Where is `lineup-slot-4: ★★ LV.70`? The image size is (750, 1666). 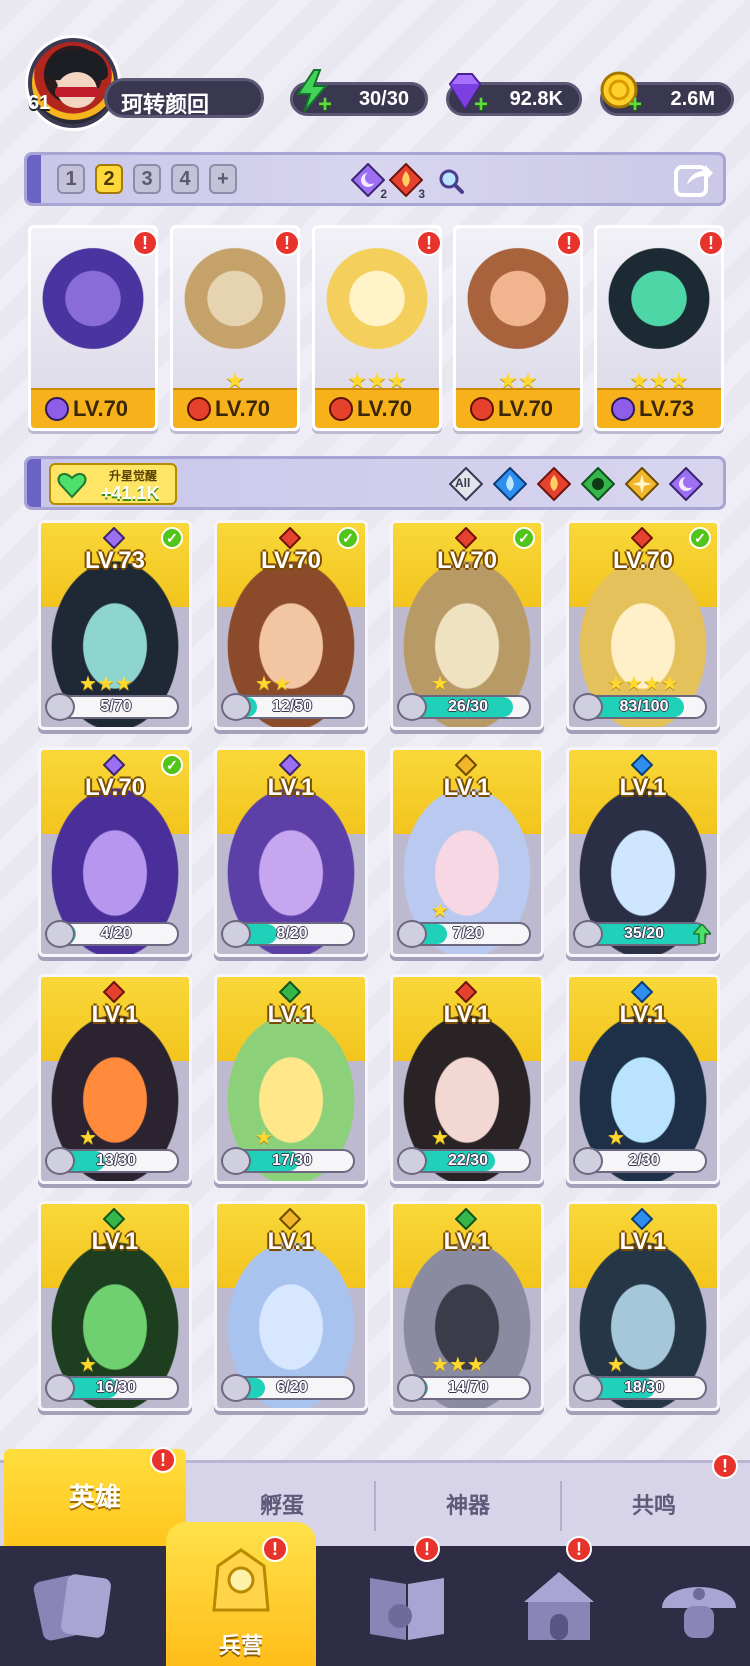 lineup-slot-4: ★★ LV.70 is located at coordinates (518, 328).